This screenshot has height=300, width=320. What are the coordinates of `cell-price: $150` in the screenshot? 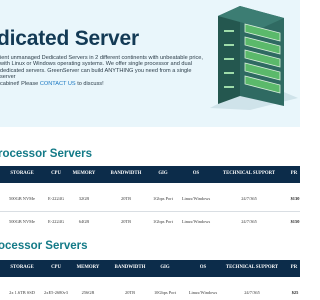 It's located at (295, 221).